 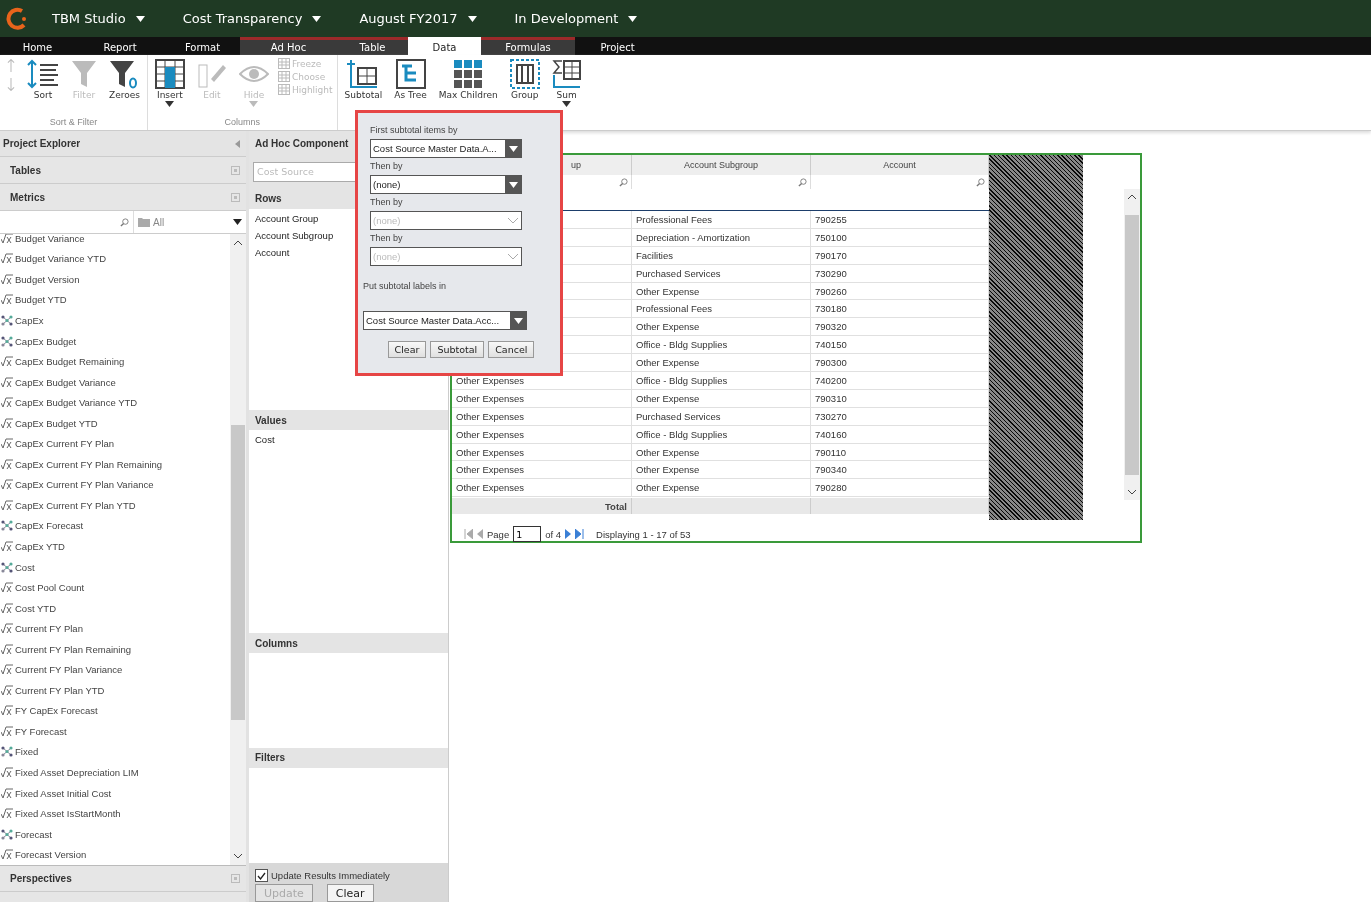 What do you see at coordinates (115, 587) in the screenshot?
I see `metric-item: Cost Pool Count` at bounding box center [115, 587].